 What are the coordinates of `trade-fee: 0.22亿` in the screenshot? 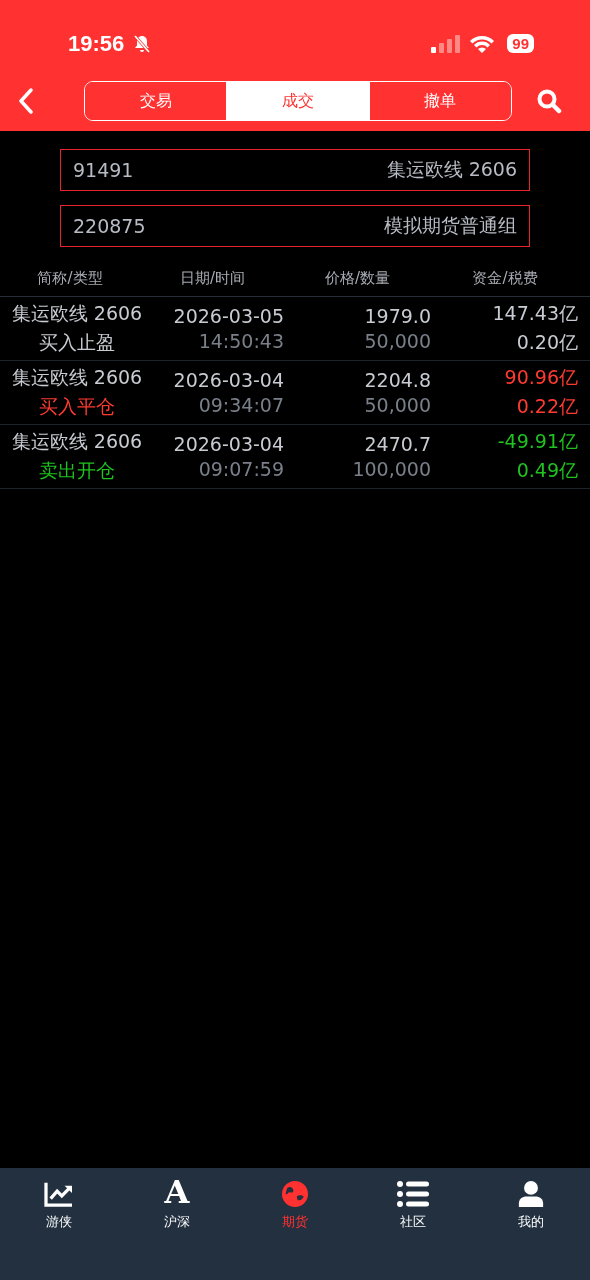 It's located at (547, 406).